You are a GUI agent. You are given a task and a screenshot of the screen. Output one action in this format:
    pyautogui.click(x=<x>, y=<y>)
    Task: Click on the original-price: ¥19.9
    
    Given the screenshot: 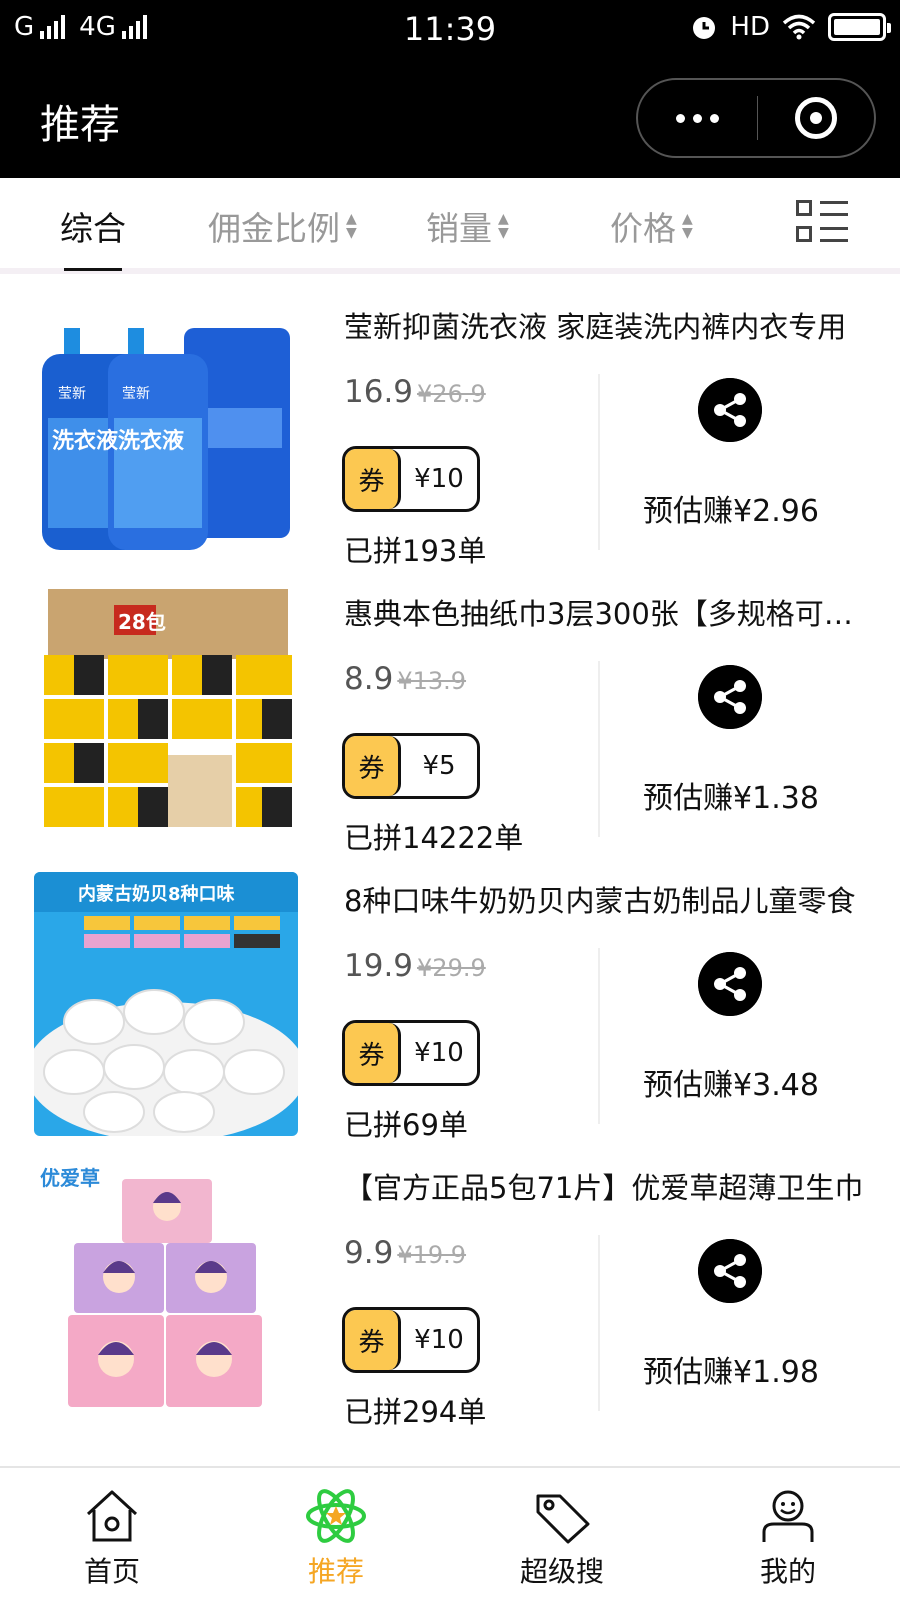 What is the action you would take?
    pyautogui.click(x=432, y=1255)
    